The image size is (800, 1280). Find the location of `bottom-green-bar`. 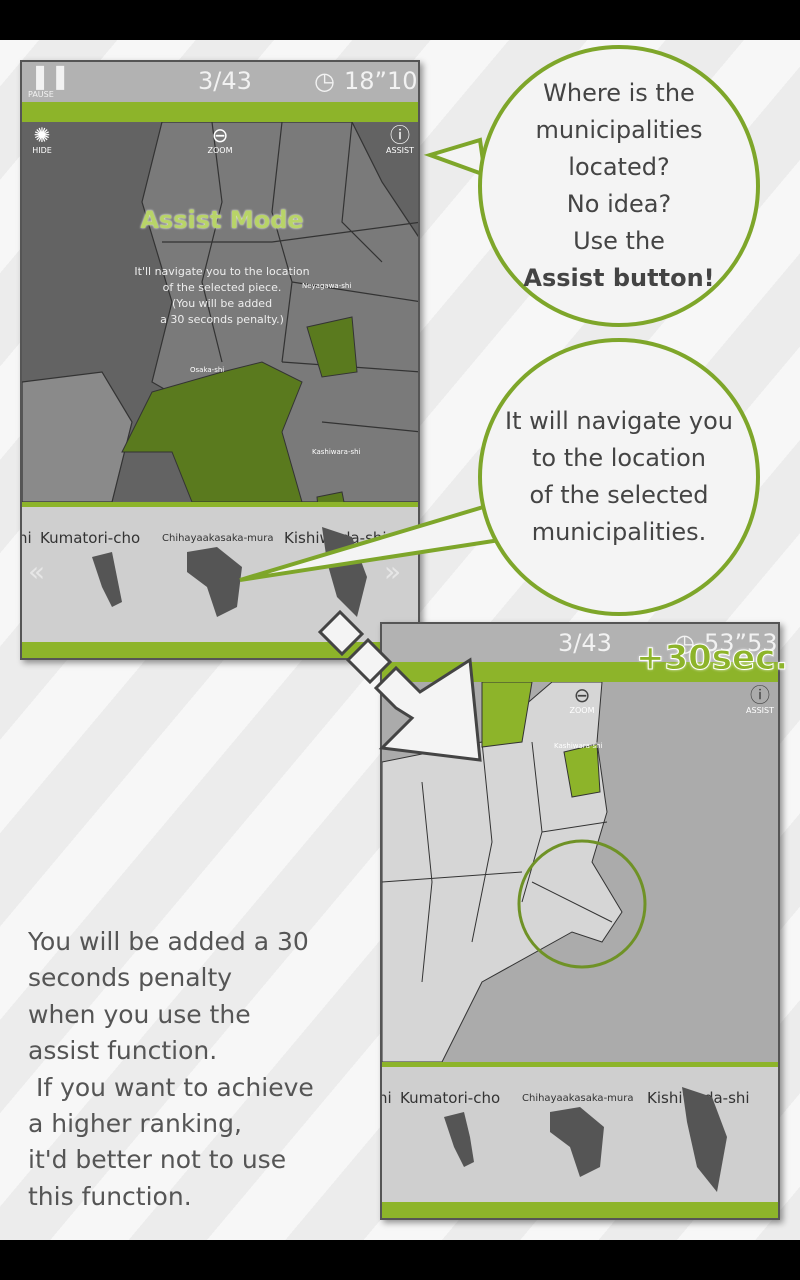

bottom-green-bar is located at coordinates (580, 1210).